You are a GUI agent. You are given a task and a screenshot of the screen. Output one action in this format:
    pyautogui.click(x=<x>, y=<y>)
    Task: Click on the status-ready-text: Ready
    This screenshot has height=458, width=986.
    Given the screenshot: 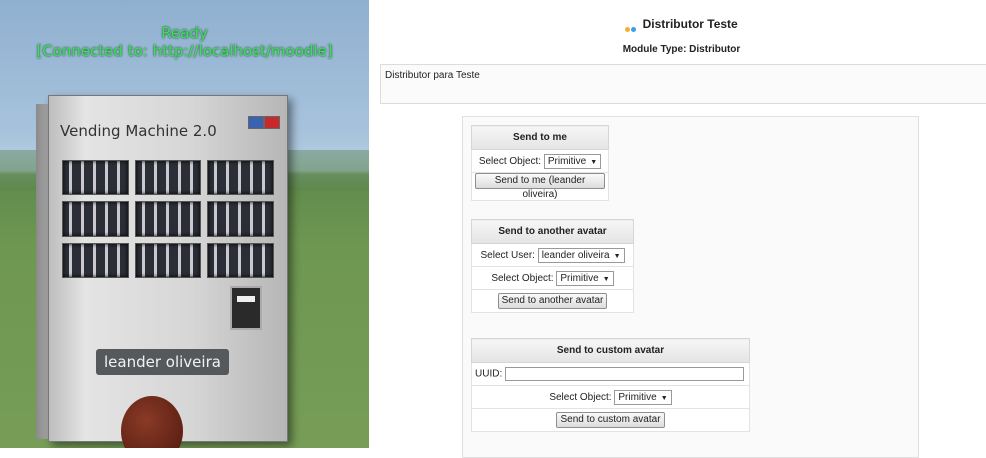 What is the action you would take?
    pyautogui.click(x=184, y=33)
    